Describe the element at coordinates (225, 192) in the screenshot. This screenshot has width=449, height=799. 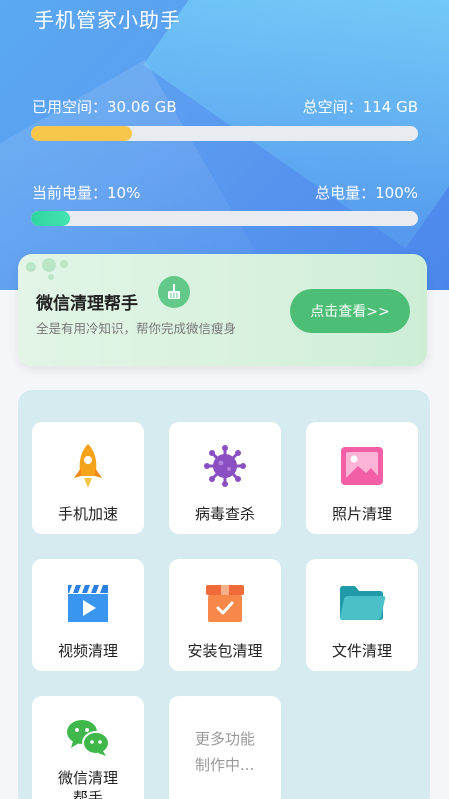
I see `battery-stats: 当前电量：10% 总电量：100%` at that location.